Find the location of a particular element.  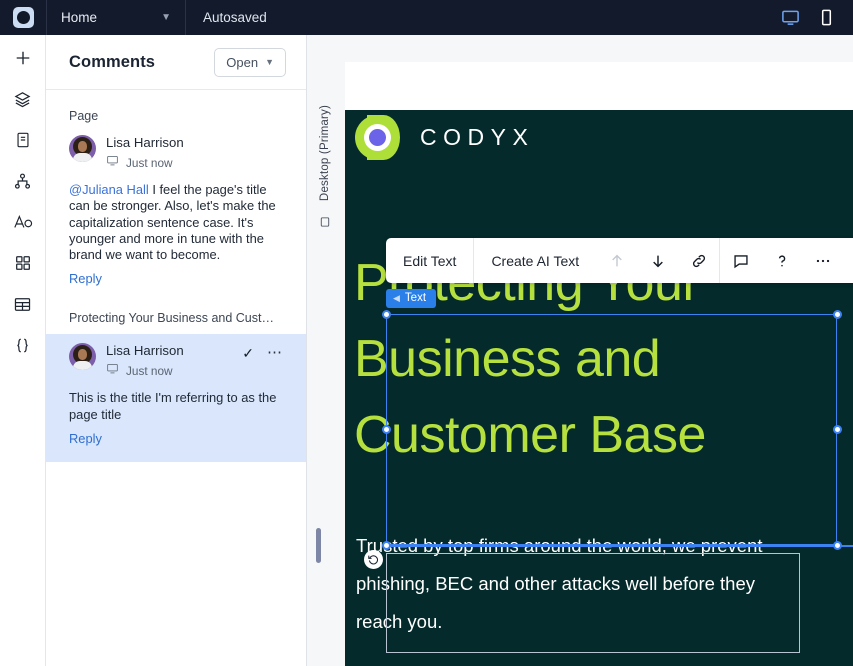

brand-name: CODYX is located at coordinates (477, 137).